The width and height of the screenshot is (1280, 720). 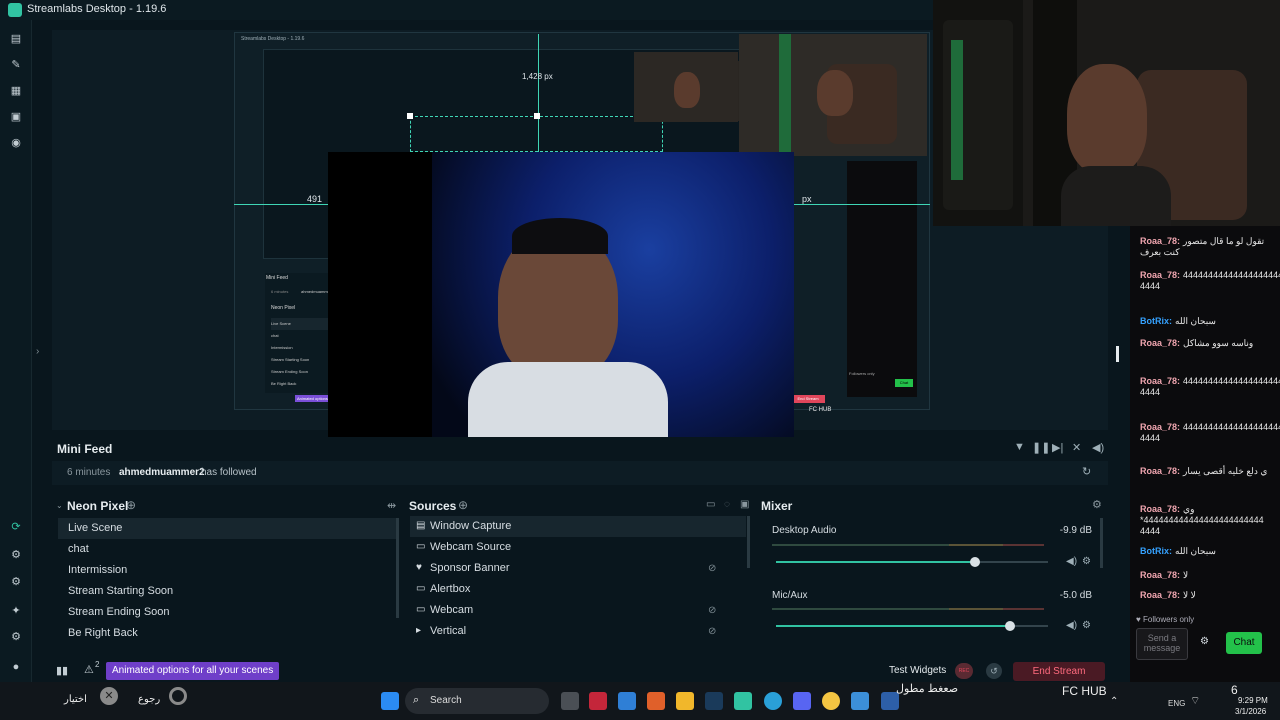 I want to click on clock-time: 9:29 PM, so click(x=1253, y=700).